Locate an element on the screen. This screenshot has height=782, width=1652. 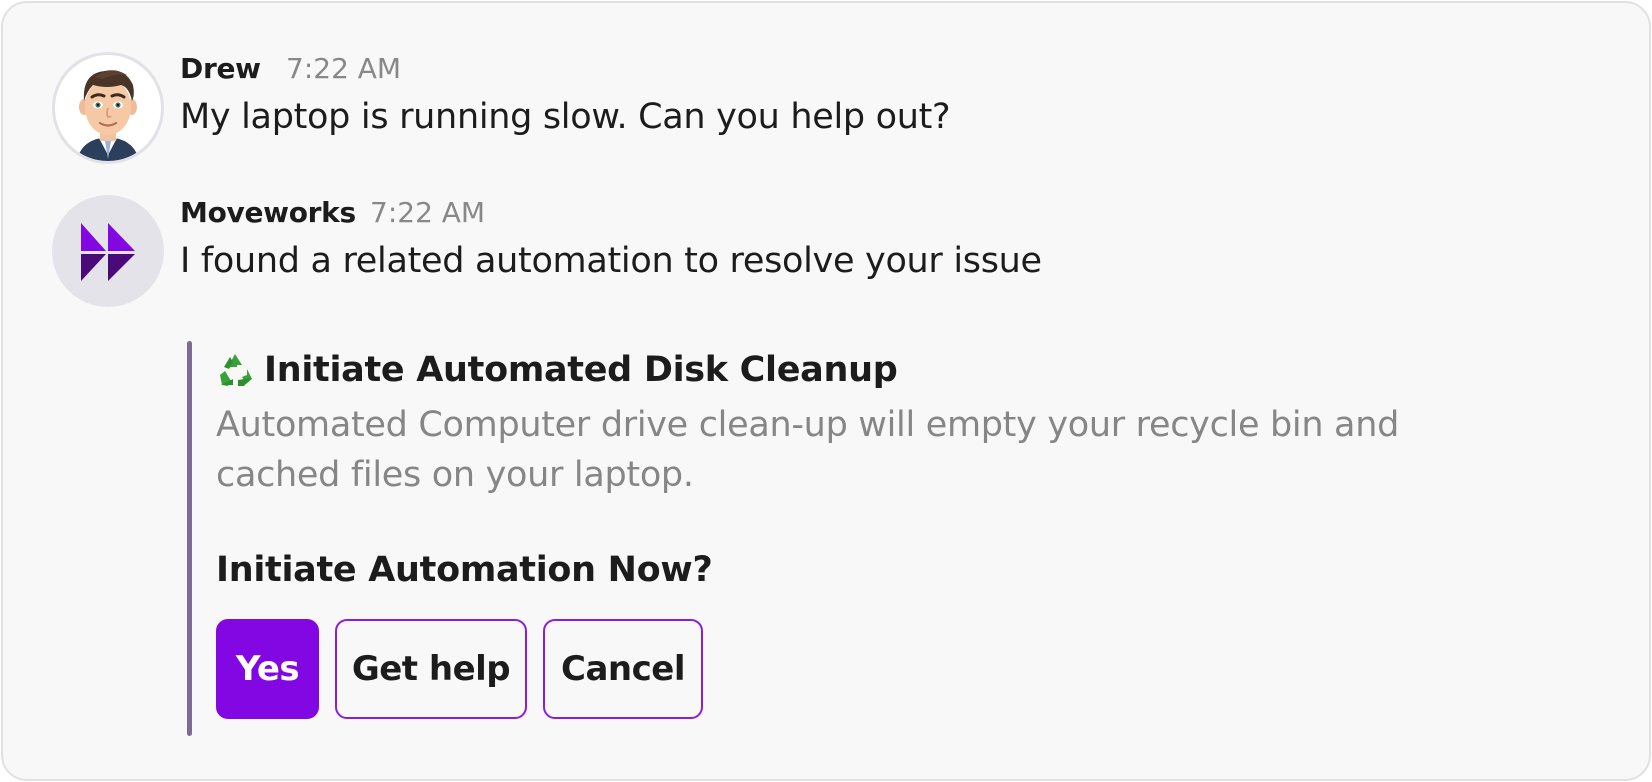
cancel-button: Cancel is located at coordinates (623, 669).